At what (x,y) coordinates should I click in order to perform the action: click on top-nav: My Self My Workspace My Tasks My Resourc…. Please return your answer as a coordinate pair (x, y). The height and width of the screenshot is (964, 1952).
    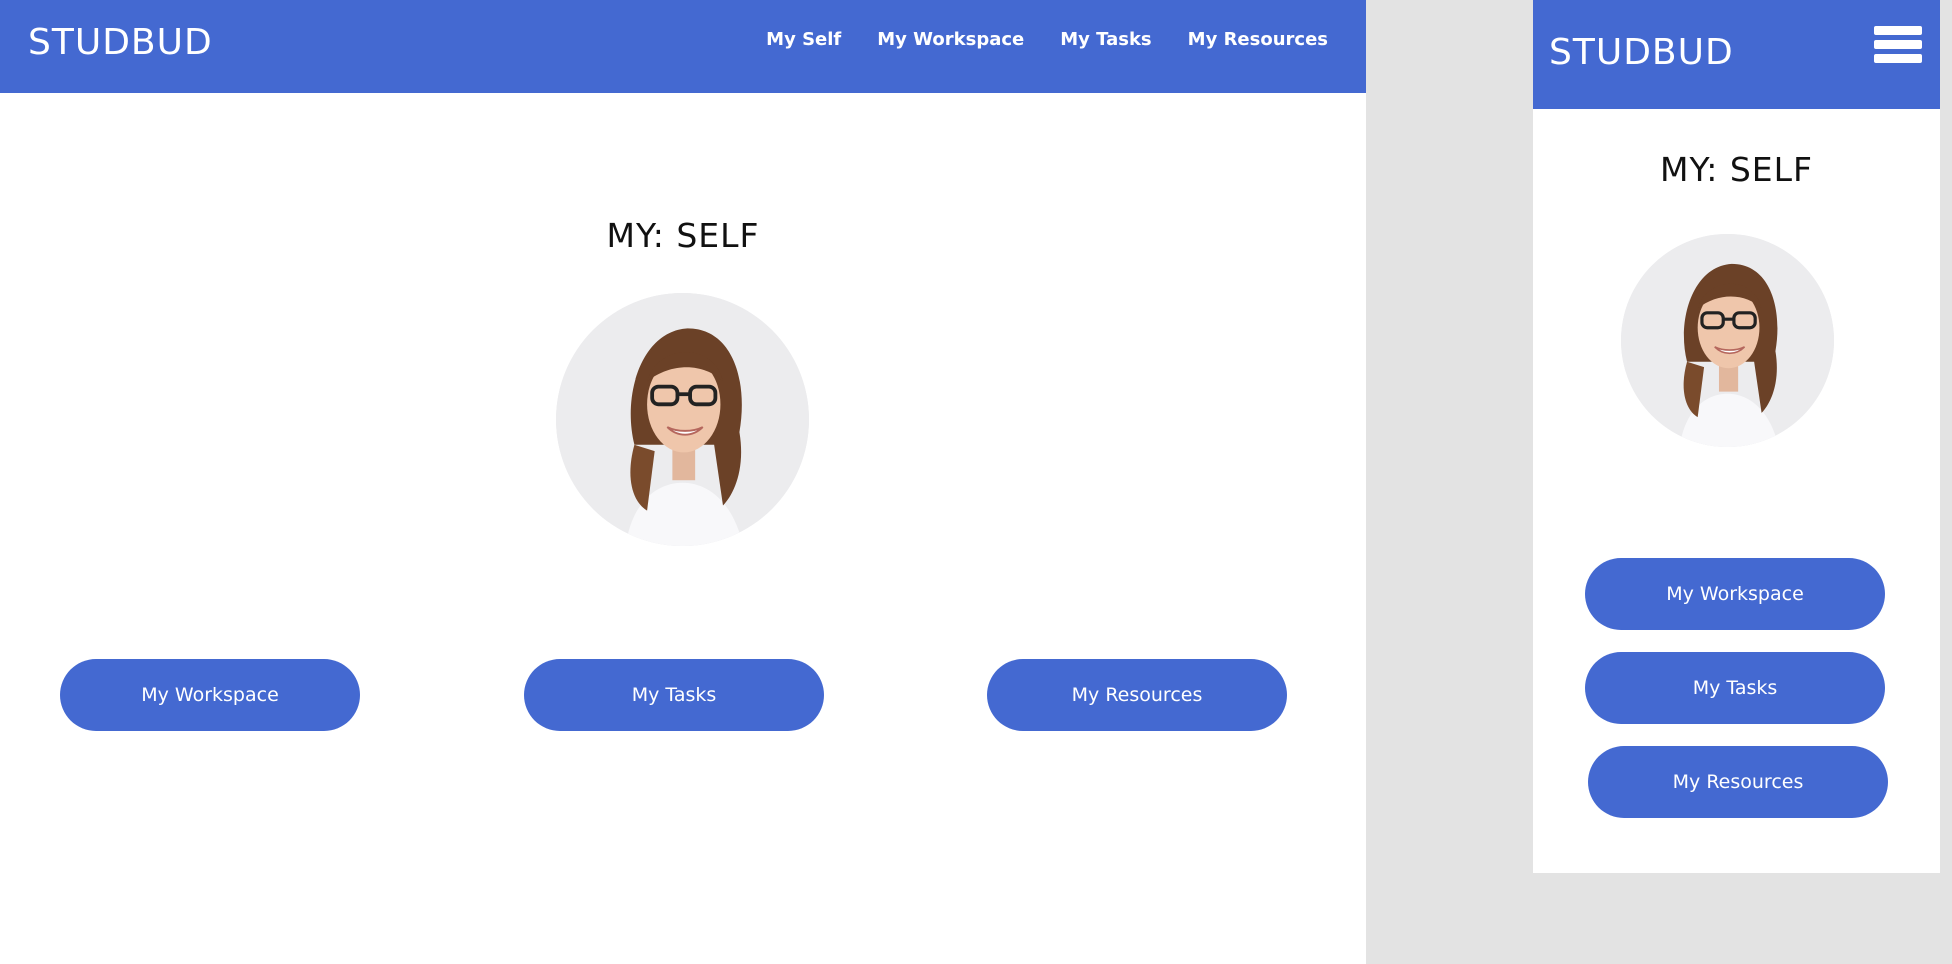
    Looking at the image, I should click on (1047, 39).